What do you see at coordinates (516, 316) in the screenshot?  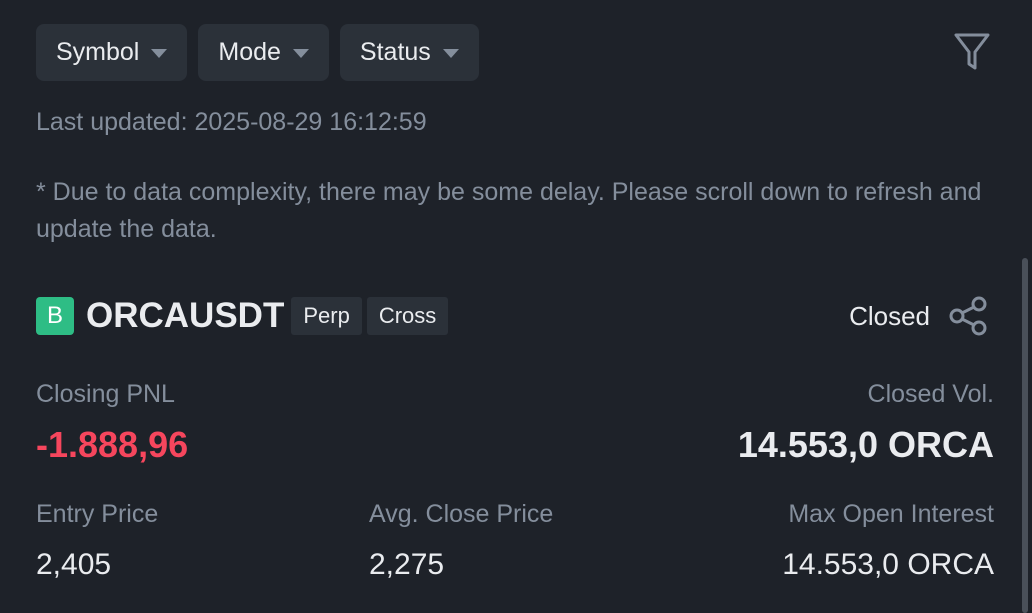 I see `position-header: B ORCAUSDT Perp Cross Closed` at bounding box center [516, 316].